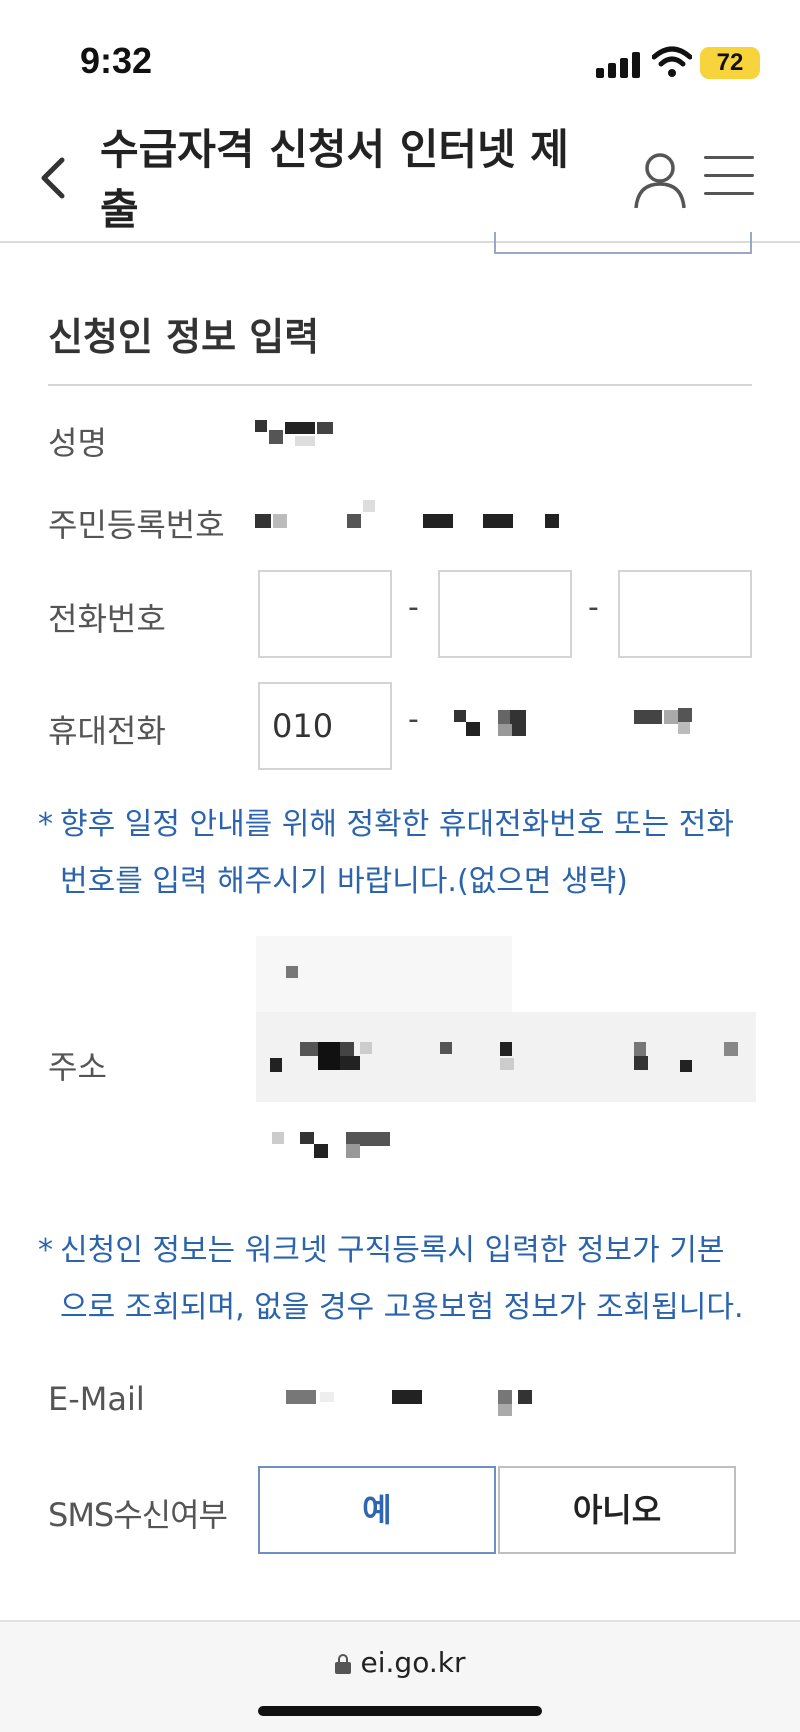 The height and width of the screenshot is (1732, 800). I want to click on cellular-signal-icon, so click(619, 65).